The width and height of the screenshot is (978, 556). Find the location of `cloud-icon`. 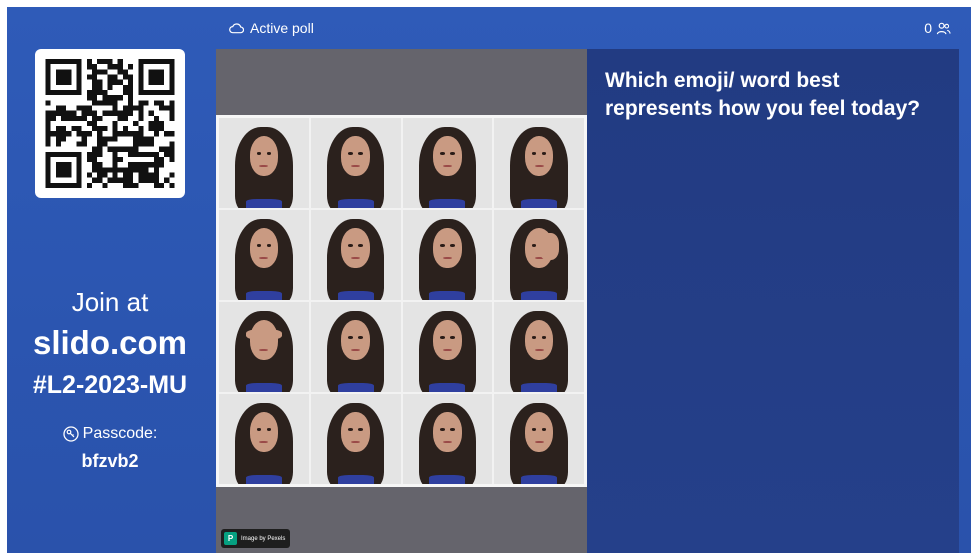

cloud-icon is located at coordinates (236, 28).